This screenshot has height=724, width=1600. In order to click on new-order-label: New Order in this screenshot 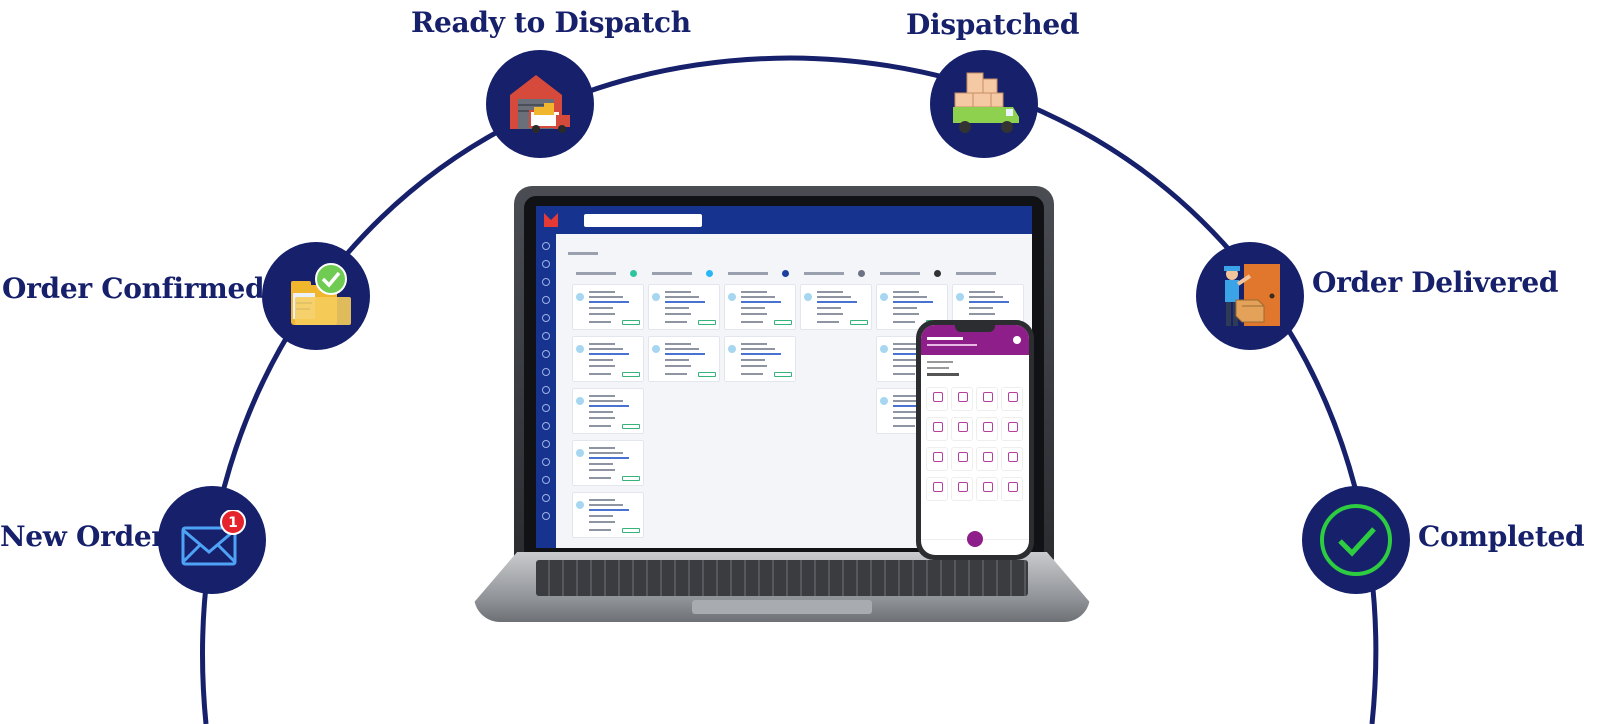, I will do `click(83, 536)`.